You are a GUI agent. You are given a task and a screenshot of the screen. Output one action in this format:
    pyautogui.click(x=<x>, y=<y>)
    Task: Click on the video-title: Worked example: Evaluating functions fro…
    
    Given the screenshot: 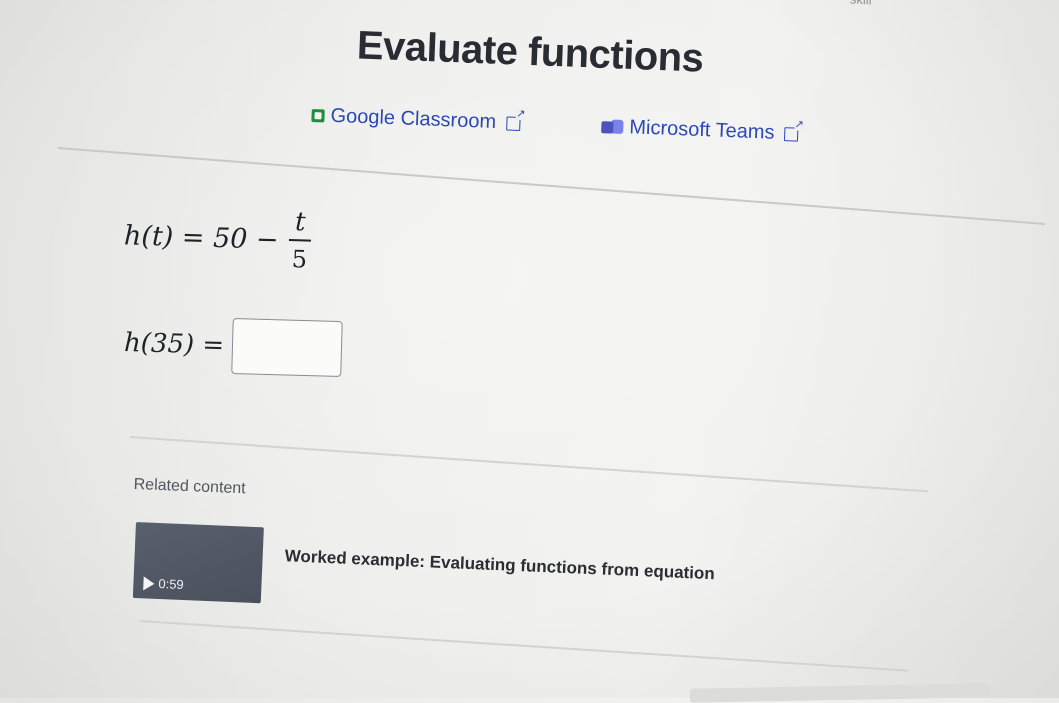 What is the action you would take?
    pyautogui.click(x=499, y=565)
    